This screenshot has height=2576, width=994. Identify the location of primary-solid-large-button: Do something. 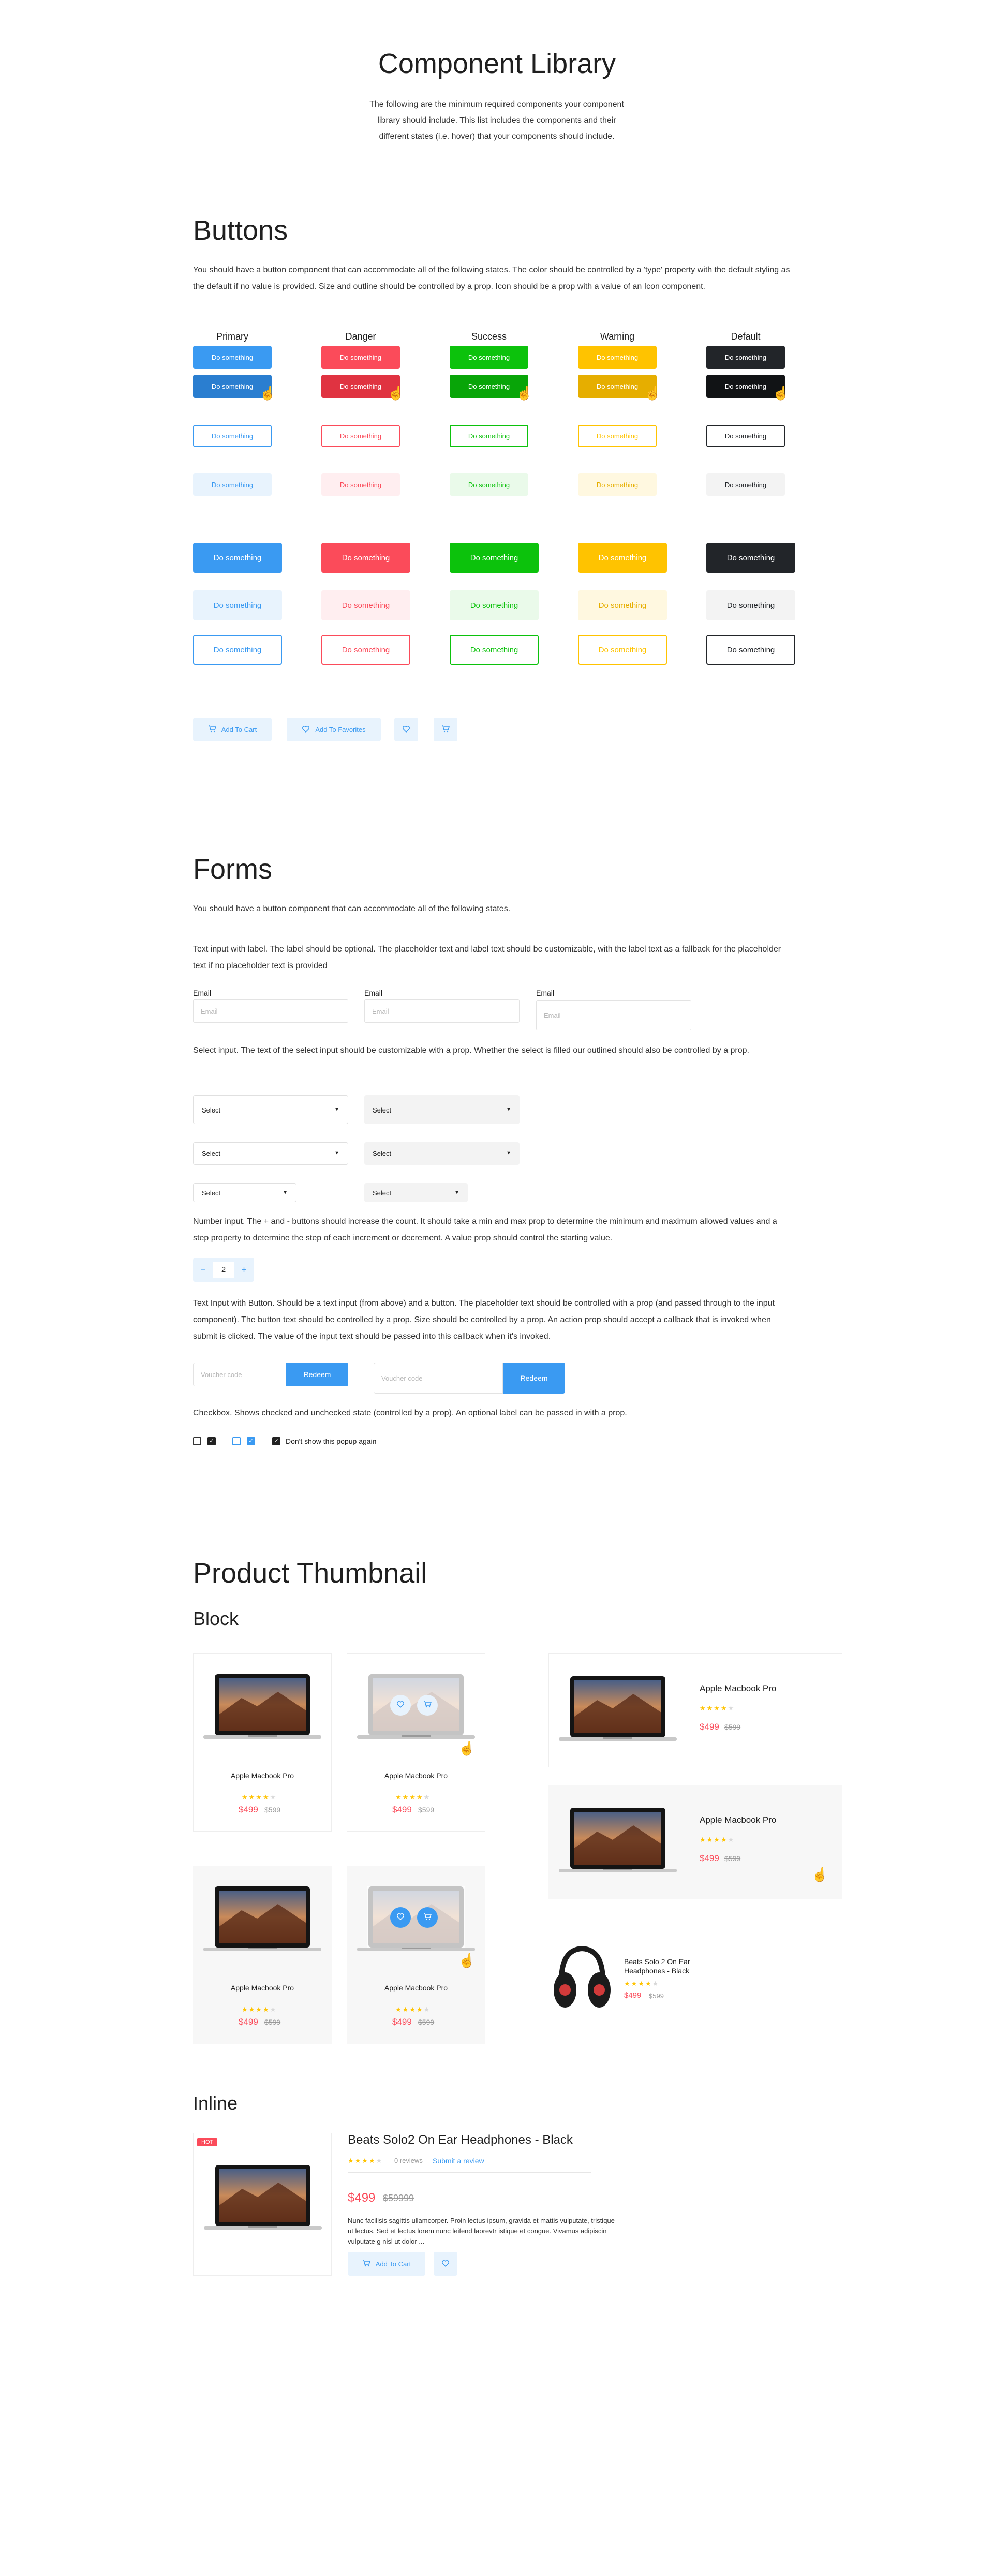
(237, 558).